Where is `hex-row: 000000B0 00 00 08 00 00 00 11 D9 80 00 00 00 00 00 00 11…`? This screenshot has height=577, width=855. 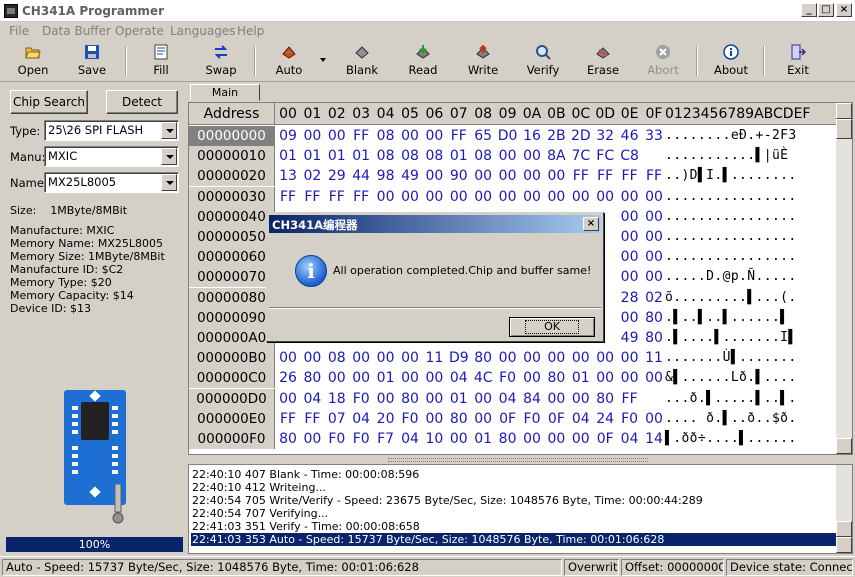 hex-row: 000000B0 00 00 08 00 00 00 11 D9 80 00 00 00 00 00 00 11… is located at coordinates (514, 358).